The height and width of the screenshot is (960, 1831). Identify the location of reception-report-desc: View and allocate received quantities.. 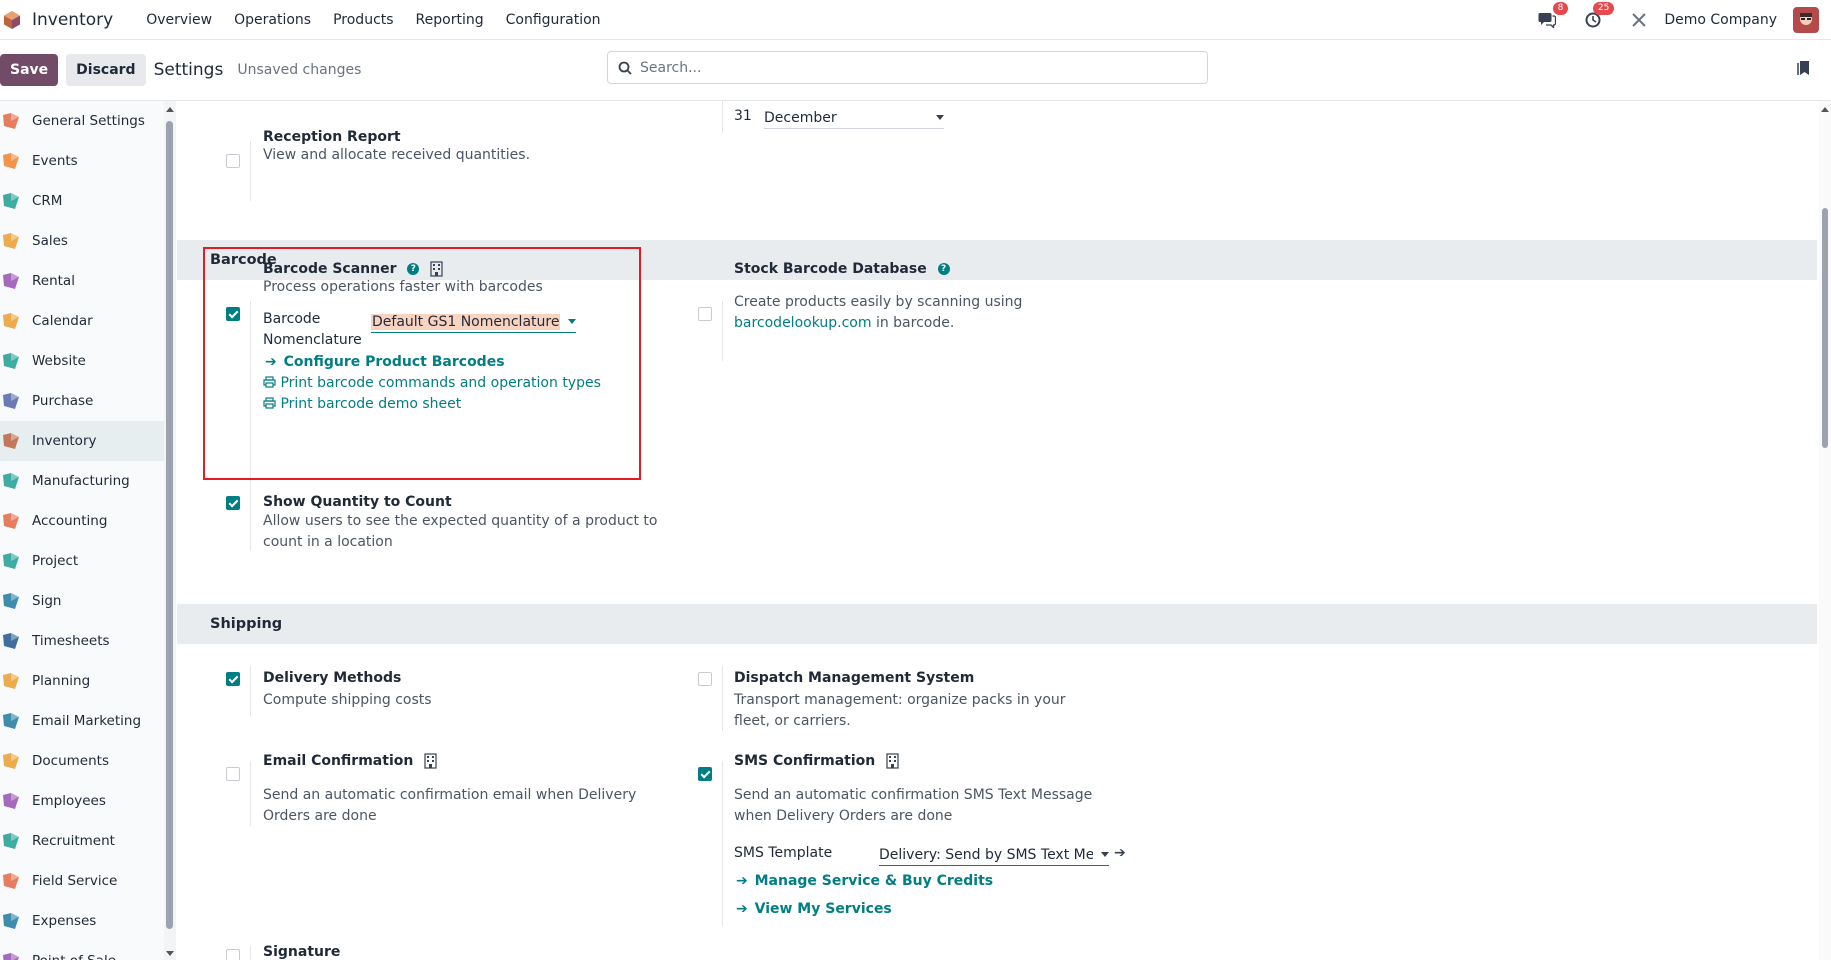
(397, 155).